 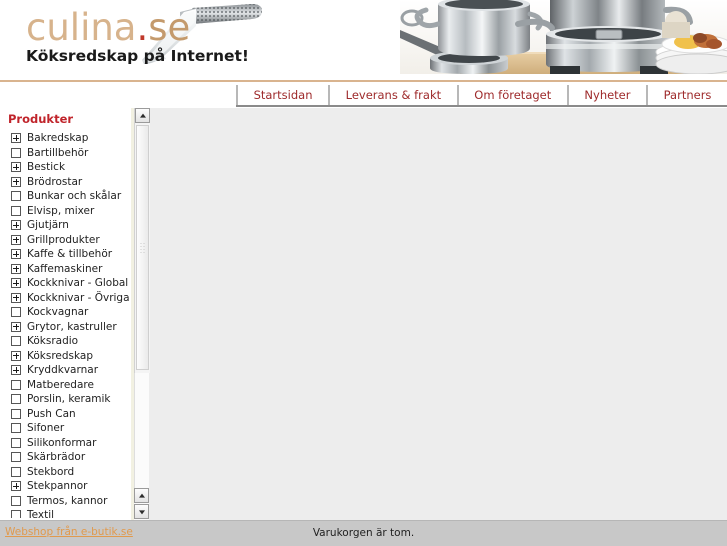 I want to click on logo-tagline: Köksredskap på Internet!, so click(x=138, y=56).